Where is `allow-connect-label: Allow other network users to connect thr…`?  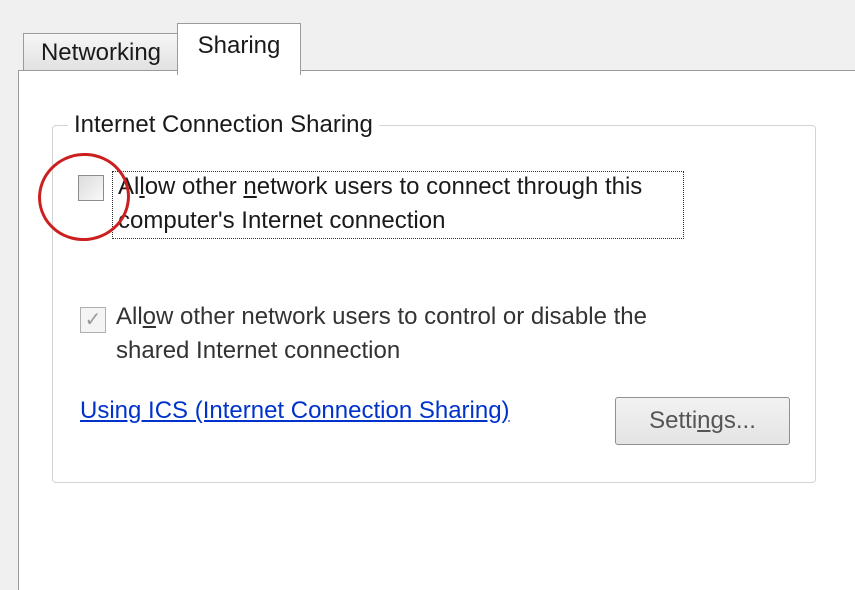 allow-connect-label: Allow other network users to connect thr… is located at coordinates (380, 204).